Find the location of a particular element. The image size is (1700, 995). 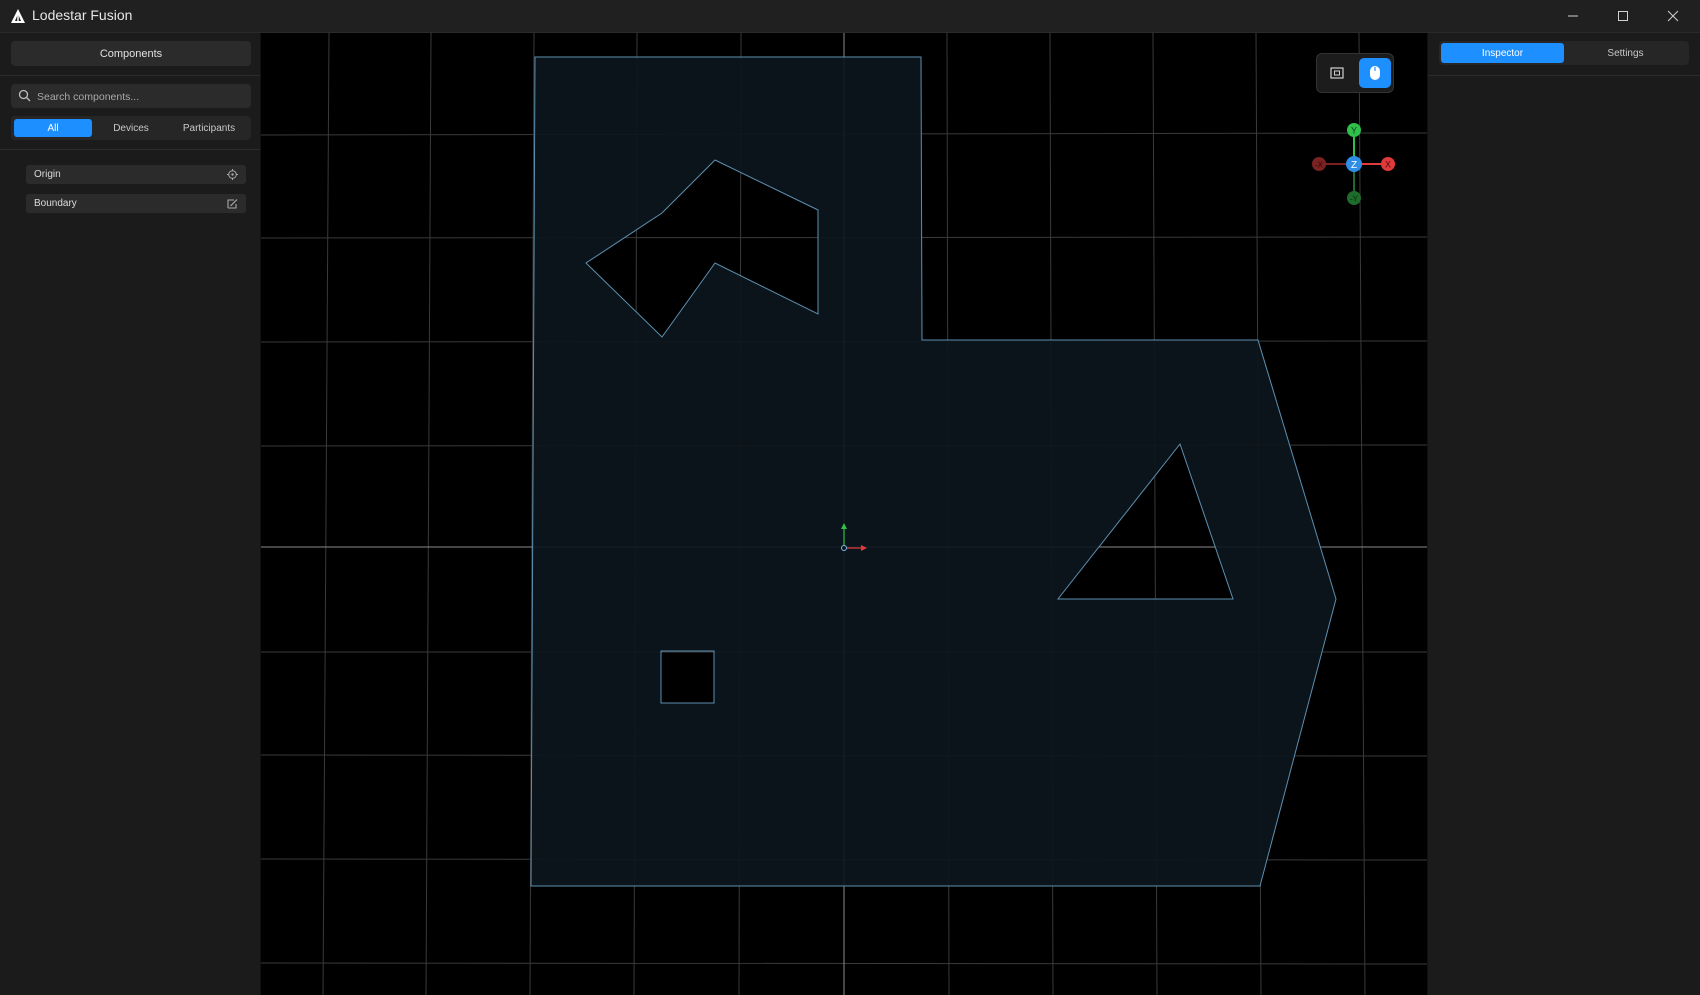

gizmo-z: Z is located at coordinates (1354, 164).